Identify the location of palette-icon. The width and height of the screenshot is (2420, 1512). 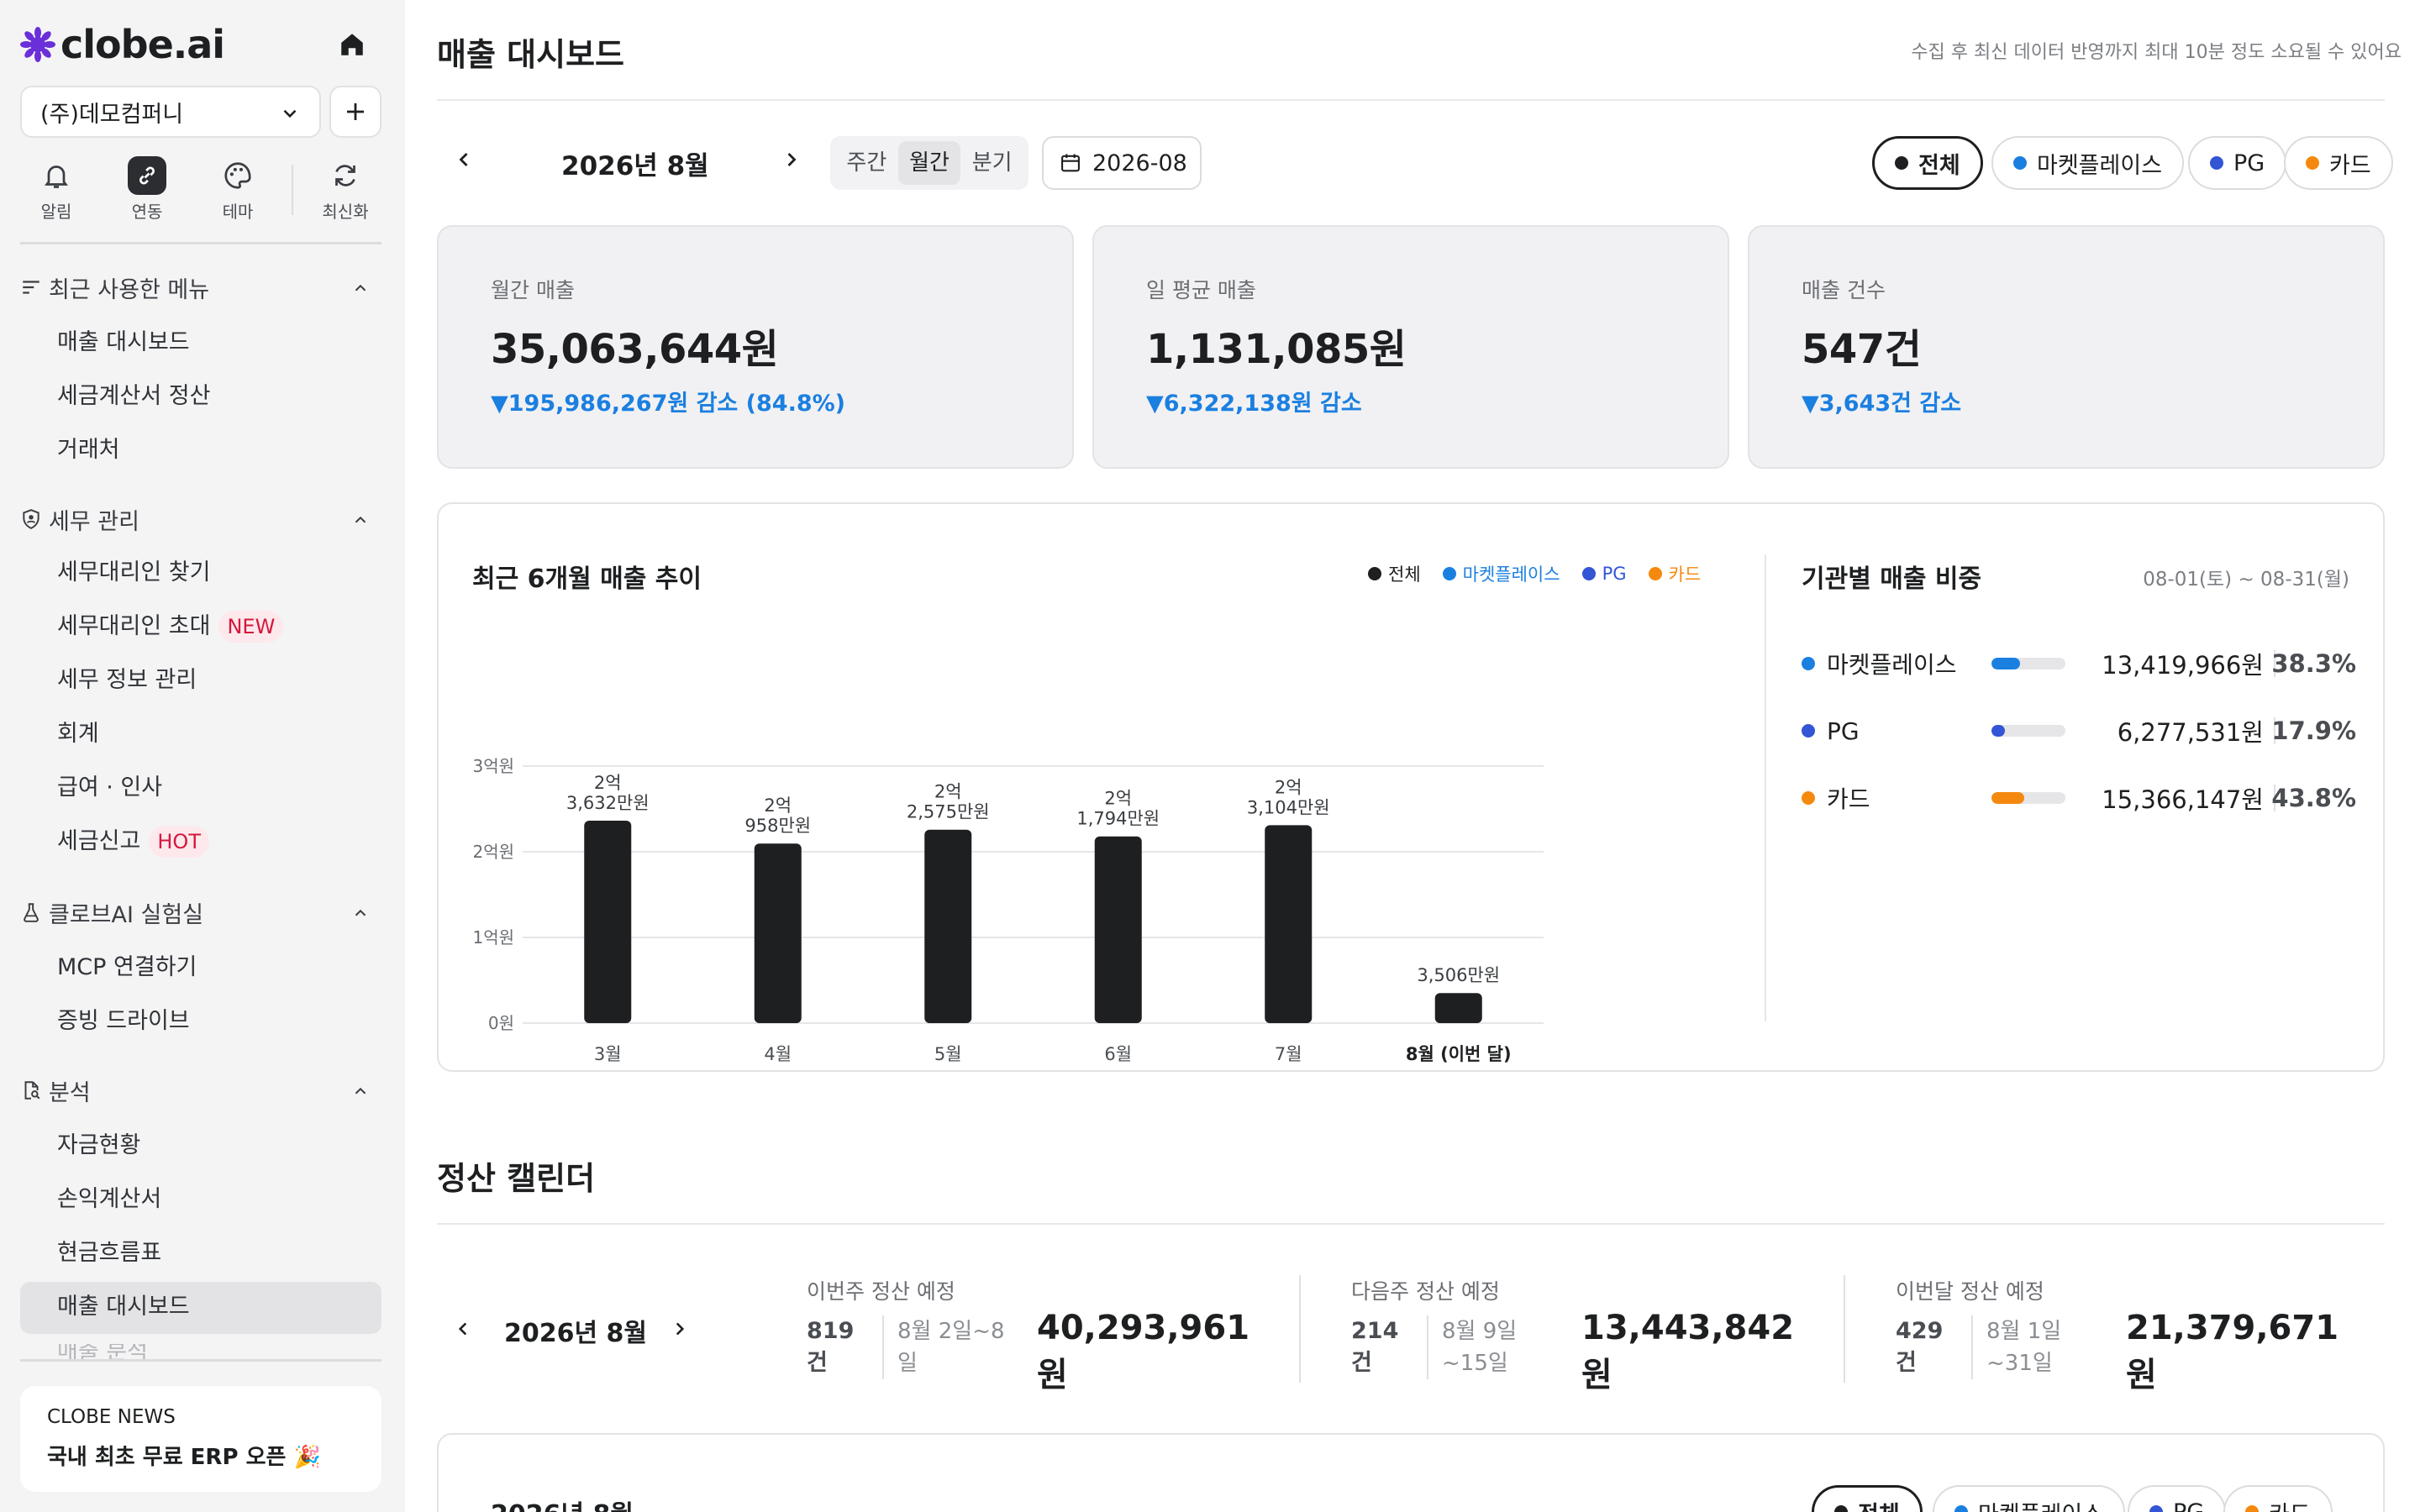
(238, 175).